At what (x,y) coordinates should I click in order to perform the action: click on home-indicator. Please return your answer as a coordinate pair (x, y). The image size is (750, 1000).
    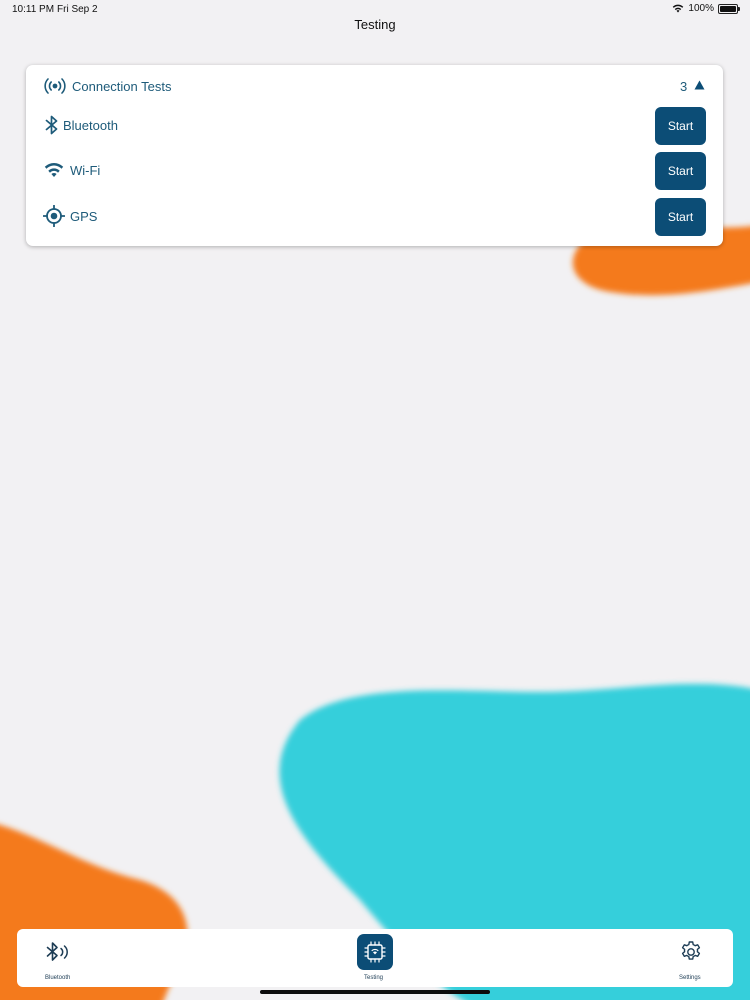
    Looking at the image, I should click on (375, 992).